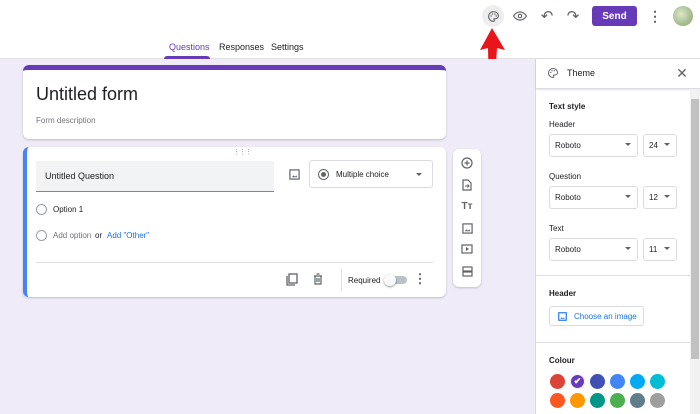 This screenshot has width=700, height=414. I want to click on text-size-value: 11, so click(653, 249).